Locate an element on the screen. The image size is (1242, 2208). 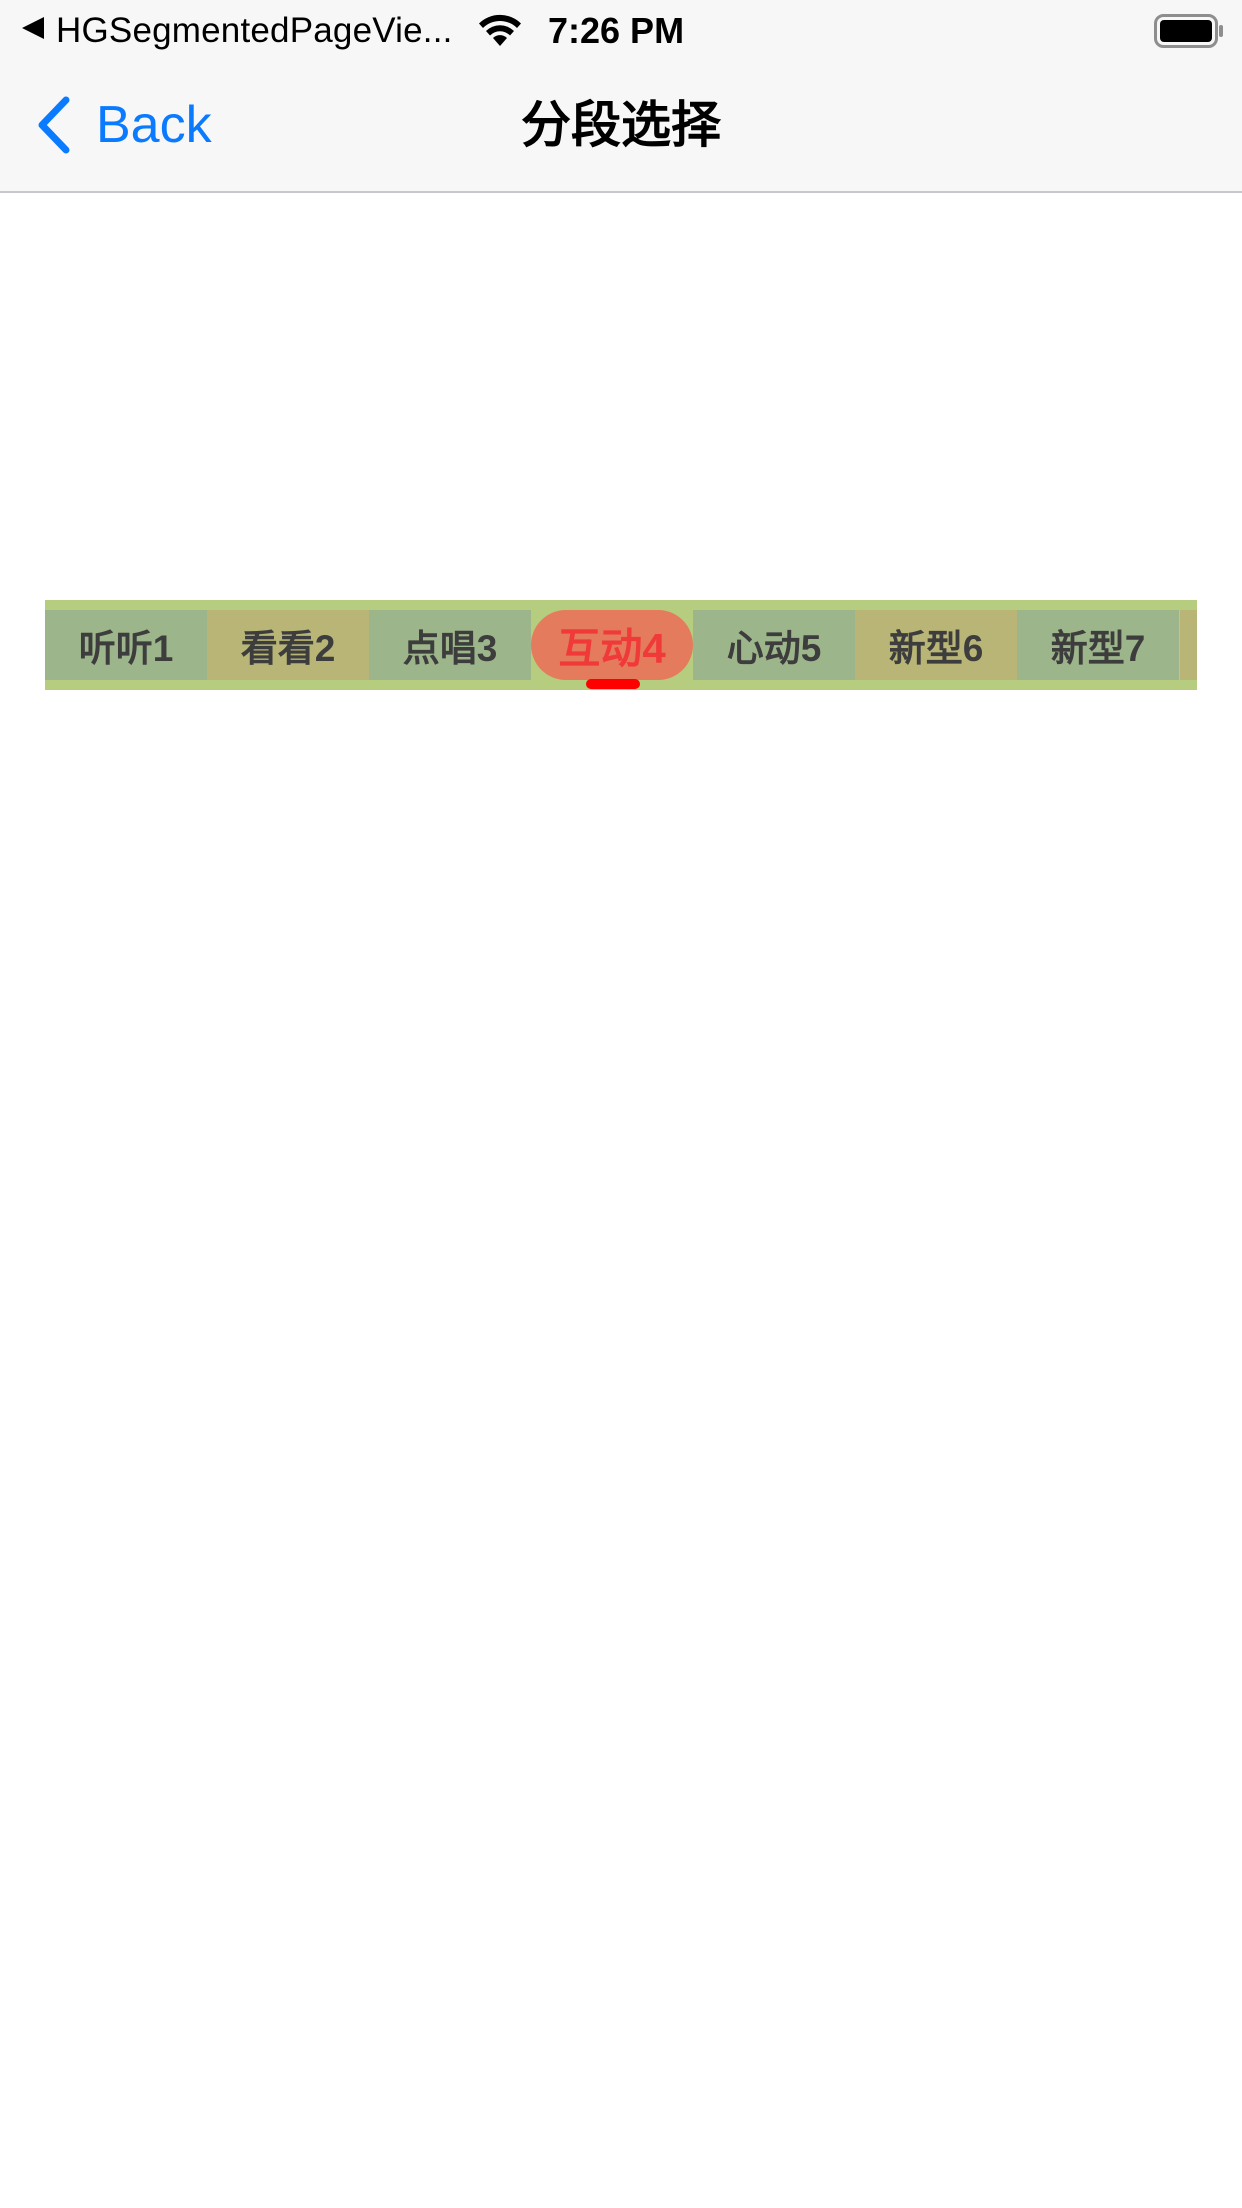
status-bar: HGSegmentedPageVie... 7:26 PM is located at coordinates (621, 30).